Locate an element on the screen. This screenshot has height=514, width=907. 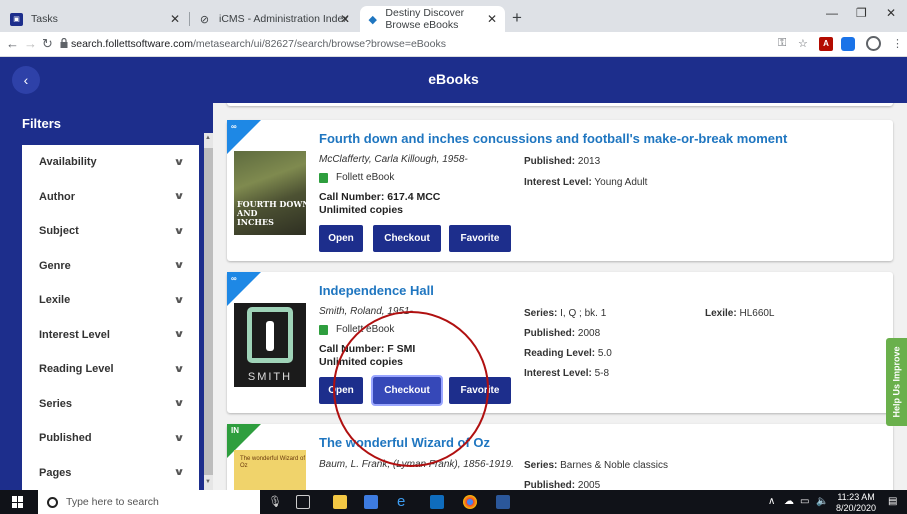
filter-published: Published ∨ is located at coordinates (110, 438).